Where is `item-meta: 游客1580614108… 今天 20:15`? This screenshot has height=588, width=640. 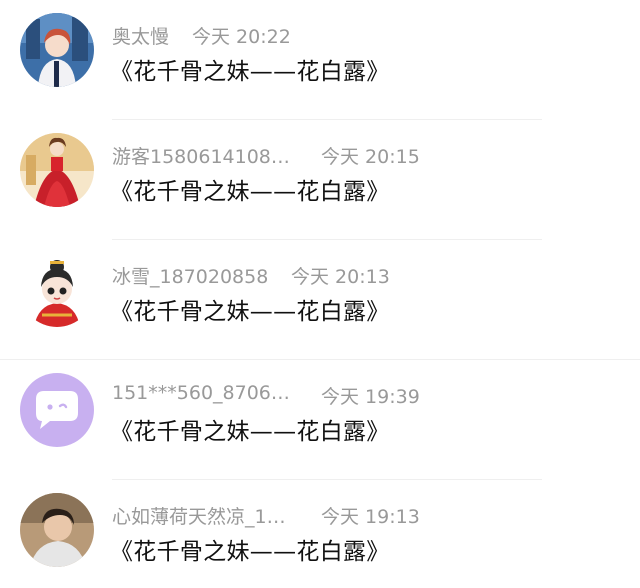 item-meta: 游客1580614108… 今天 20:15 is located at coordinates (266, 155).